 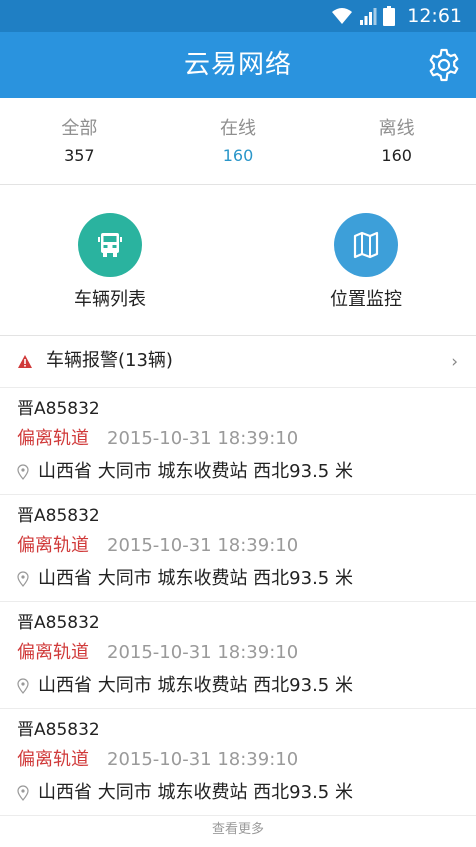 I want to click on map-icon, so click(x=366, y=245).